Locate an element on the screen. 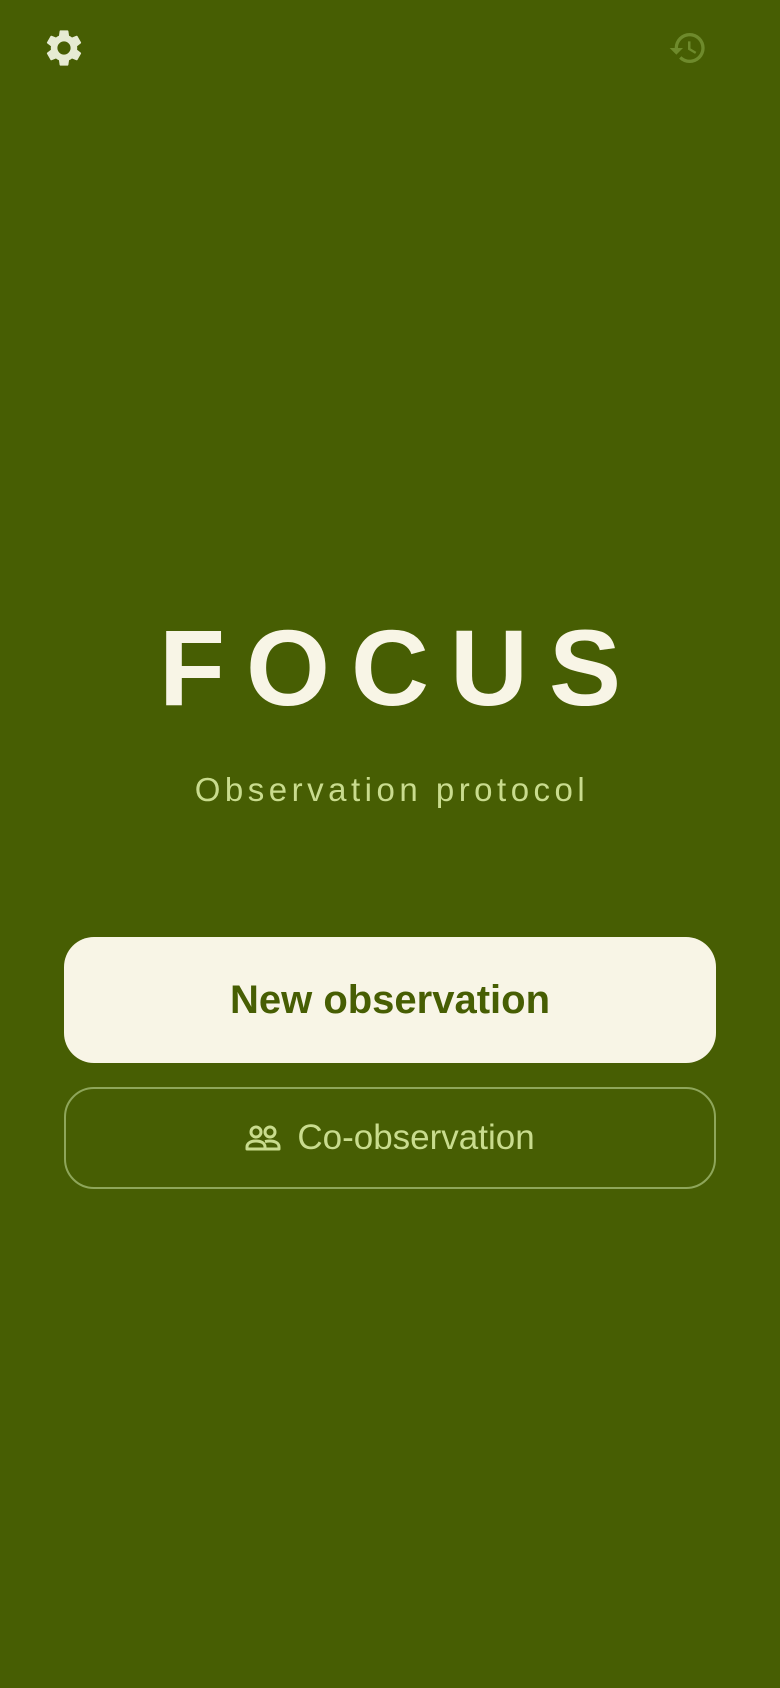 This screenshot has width=780, height=1688. new-observation-label: New observation is located at coordinates (390, 999).